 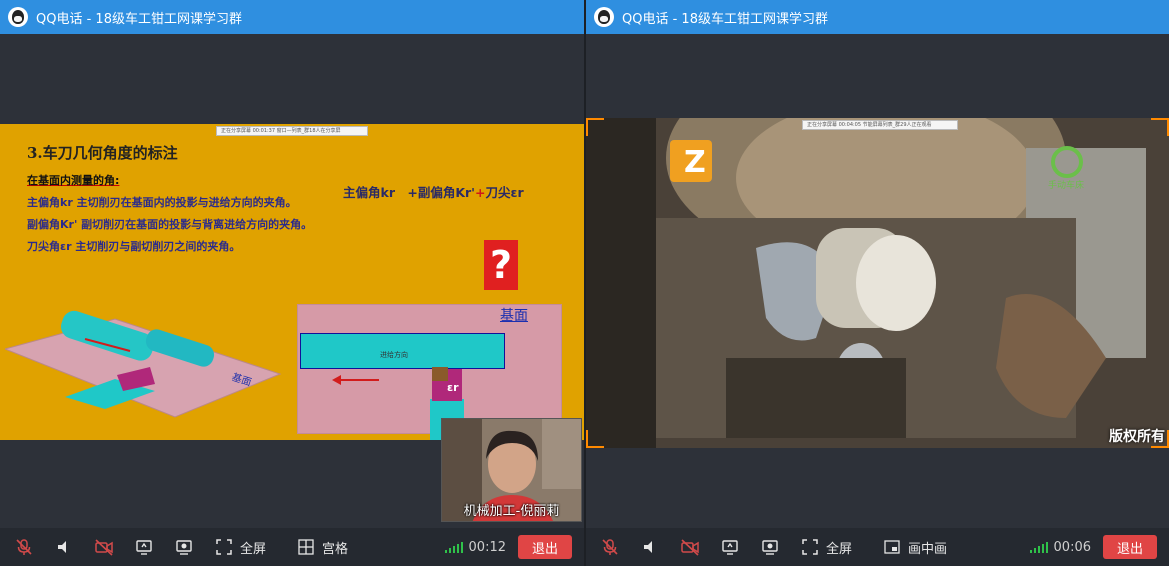 I want to click on grid-icon, so click(x=306, y=547).